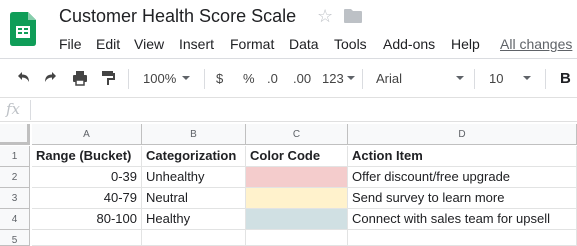 Image resolution: width=577 pixels, height=246 pixels. I want to click on fx-icon: fx, so click(13, 109).